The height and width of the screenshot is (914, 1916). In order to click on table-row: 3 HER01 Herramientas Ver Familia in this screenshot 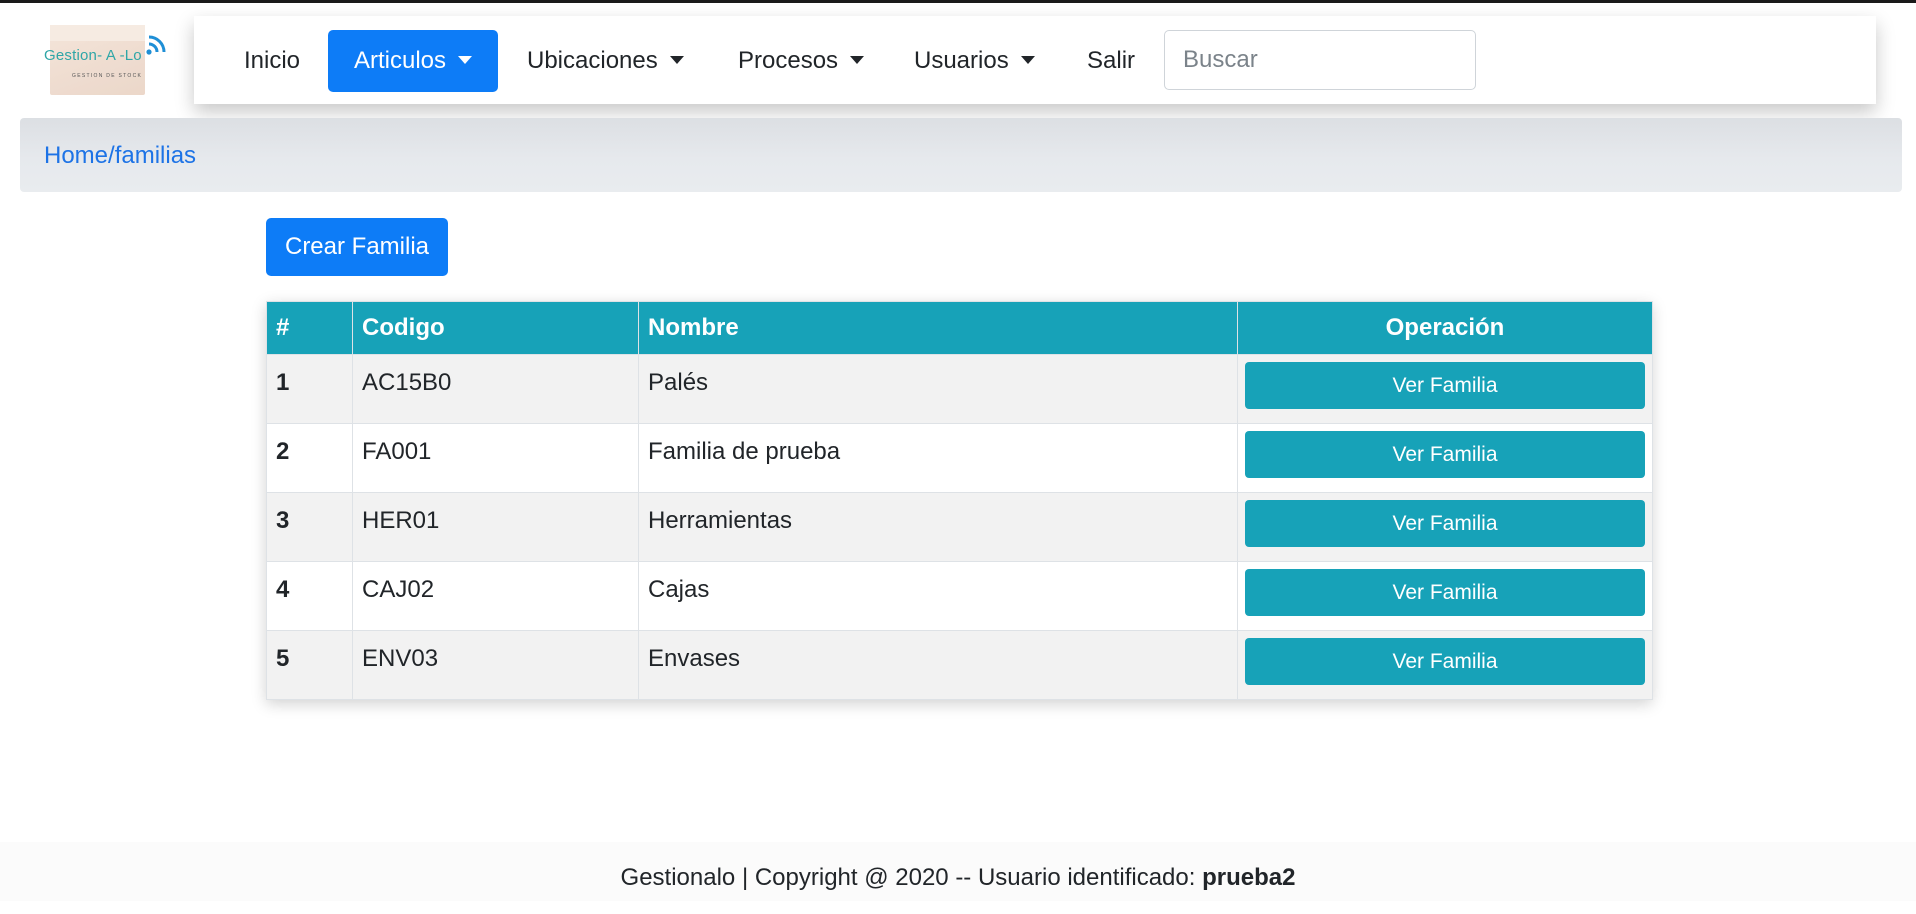, I will do `click(959, 527)`.